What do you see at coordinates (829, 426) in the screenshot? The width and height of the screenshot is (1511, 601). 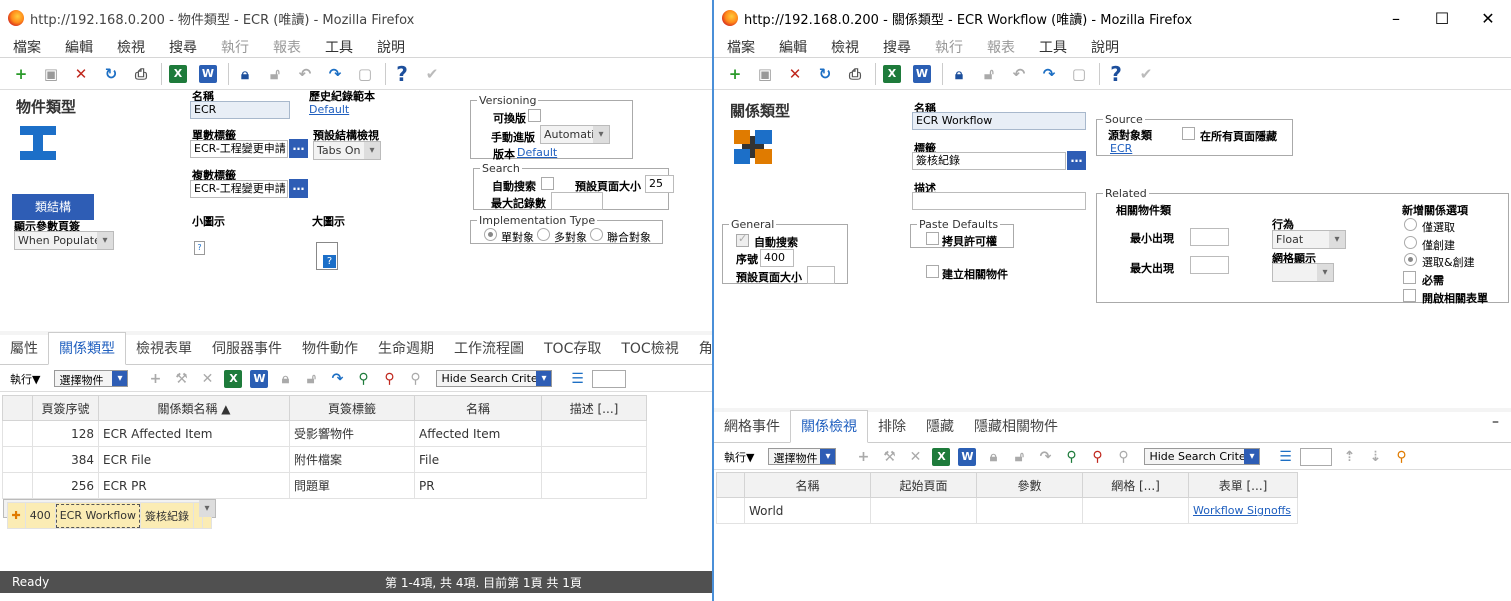 I see `tab-relationship-view: 關係檢視` at bounding box center [829, 426].